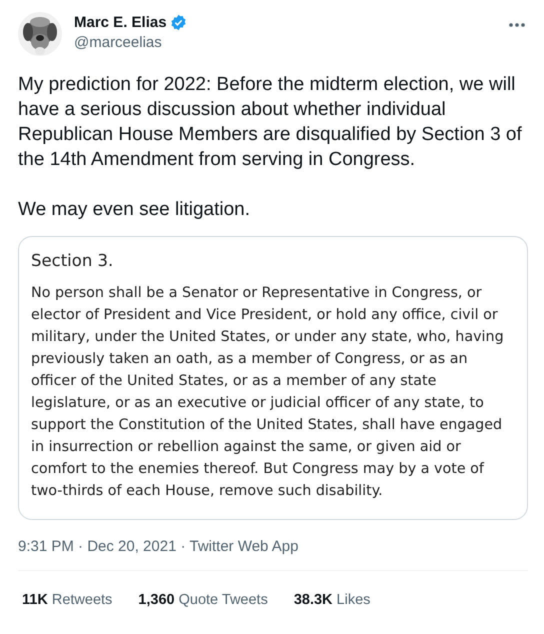  What do you see at coordinates (285, 42) in the screenshot?
I see `author-handle: @marceelias` at bounding box center [285, 42].